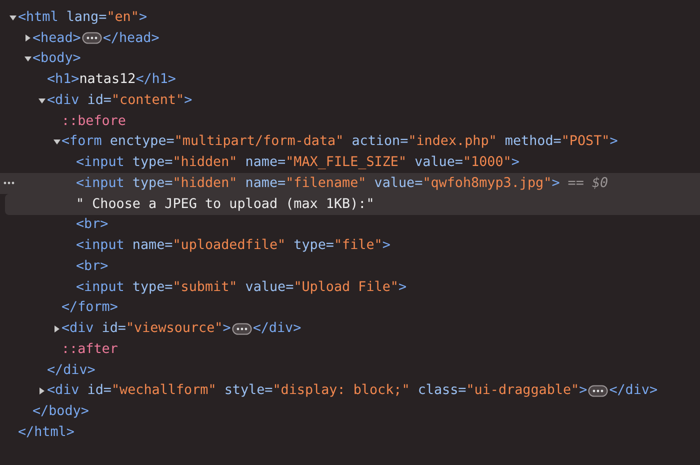 The image size is (700, 465). Describe the element at coordinates (225, 204) in the screenshot. I see `code-text: " Choose a JPEG to upload (max 1KB):"` at that location.